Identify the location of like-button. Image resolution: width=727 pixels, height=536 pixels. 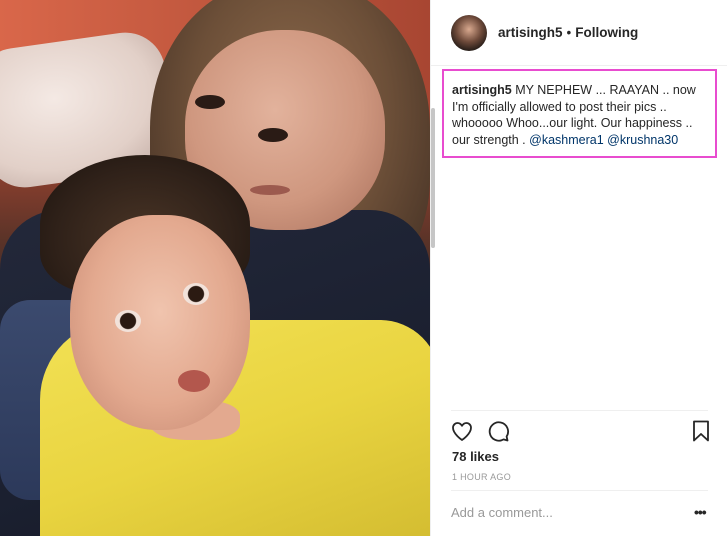
(462, 431).